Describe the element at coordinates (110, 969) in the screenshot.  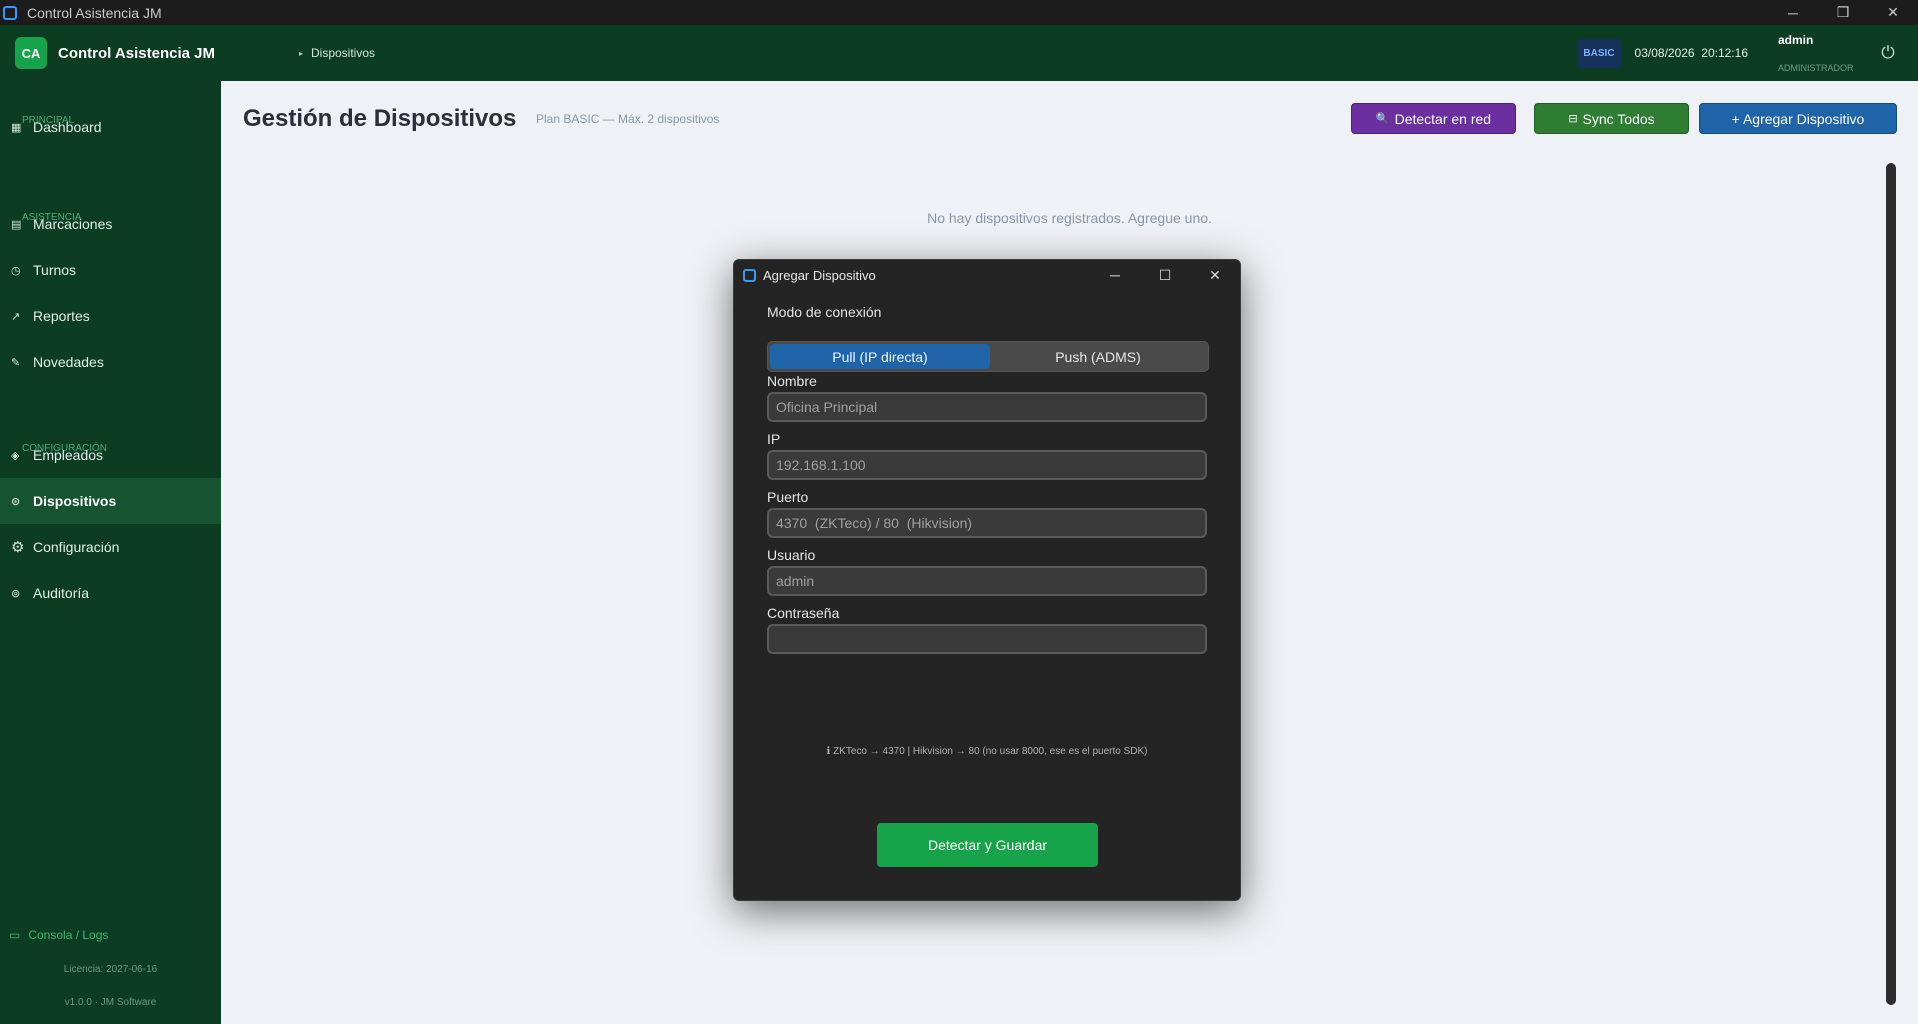
I see `license-info: Licencia: 2027-06-16` at that location.